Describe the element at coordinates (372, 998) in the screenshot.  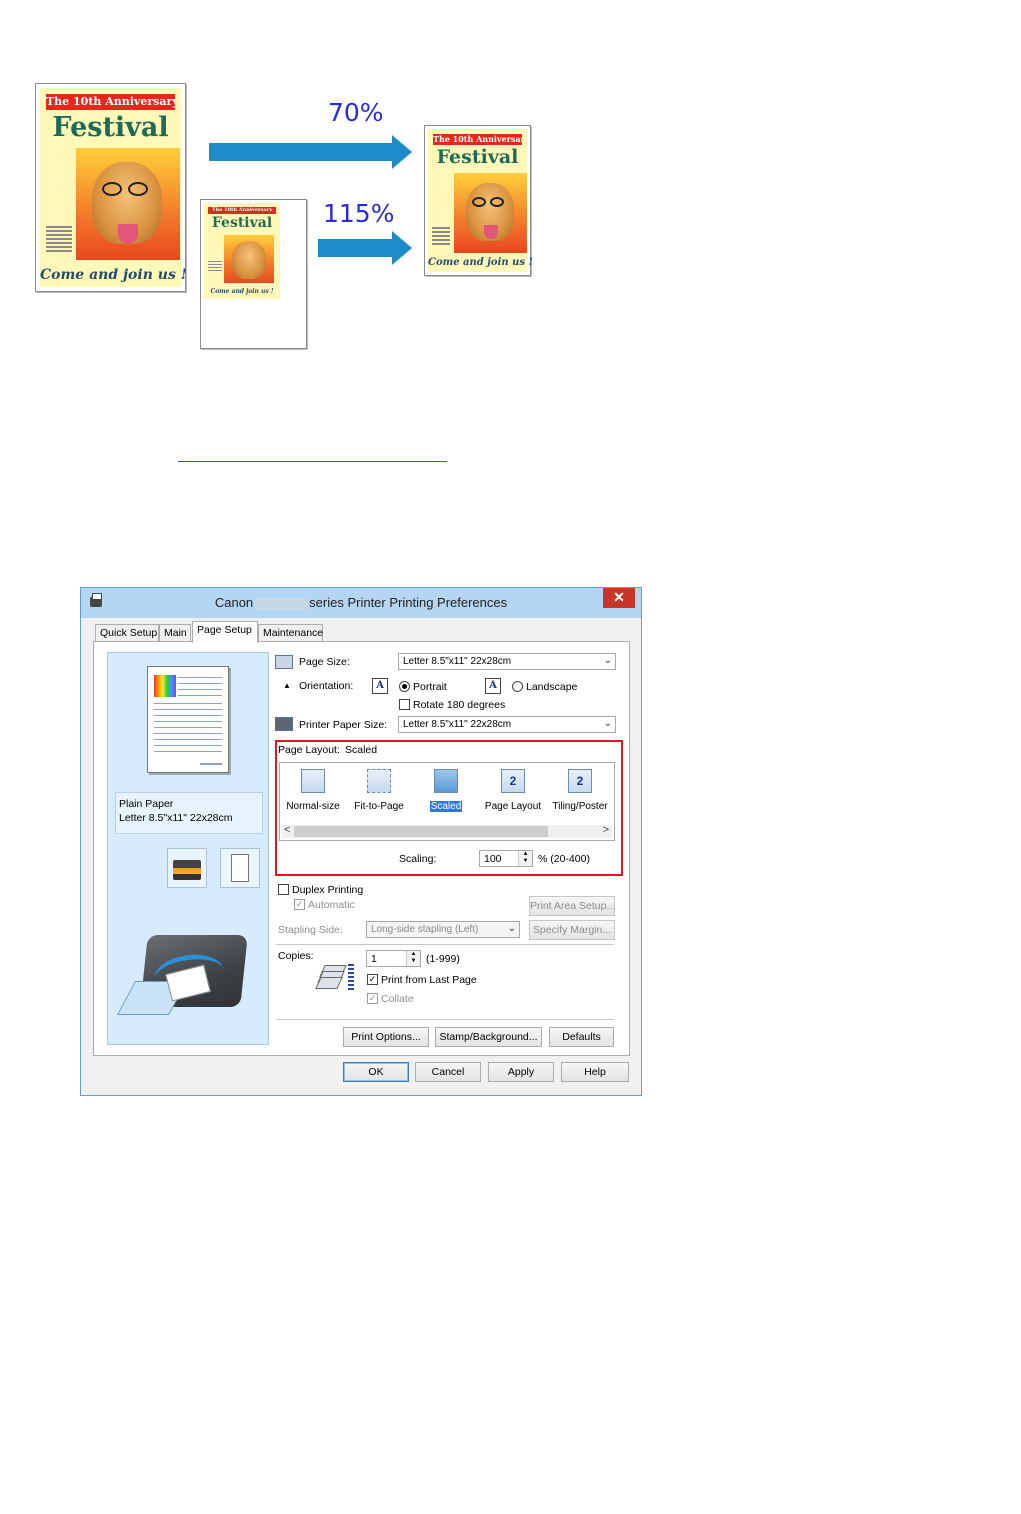
I see `collate-checkbox: ✓` at that location.